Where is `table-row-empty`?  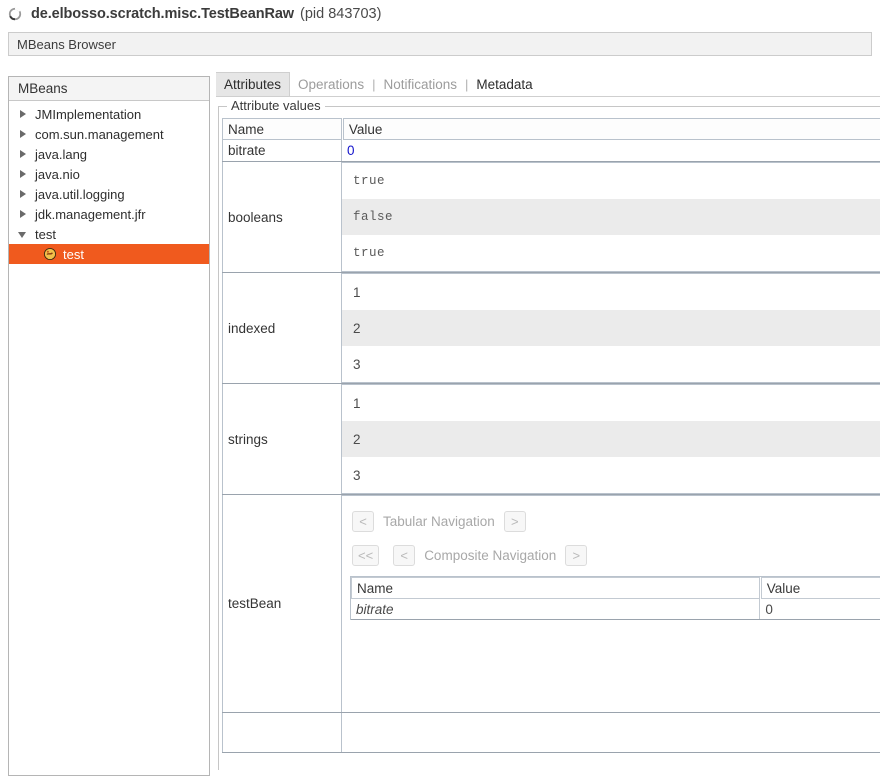 table-row-empty is located at coordinates (551, 733).